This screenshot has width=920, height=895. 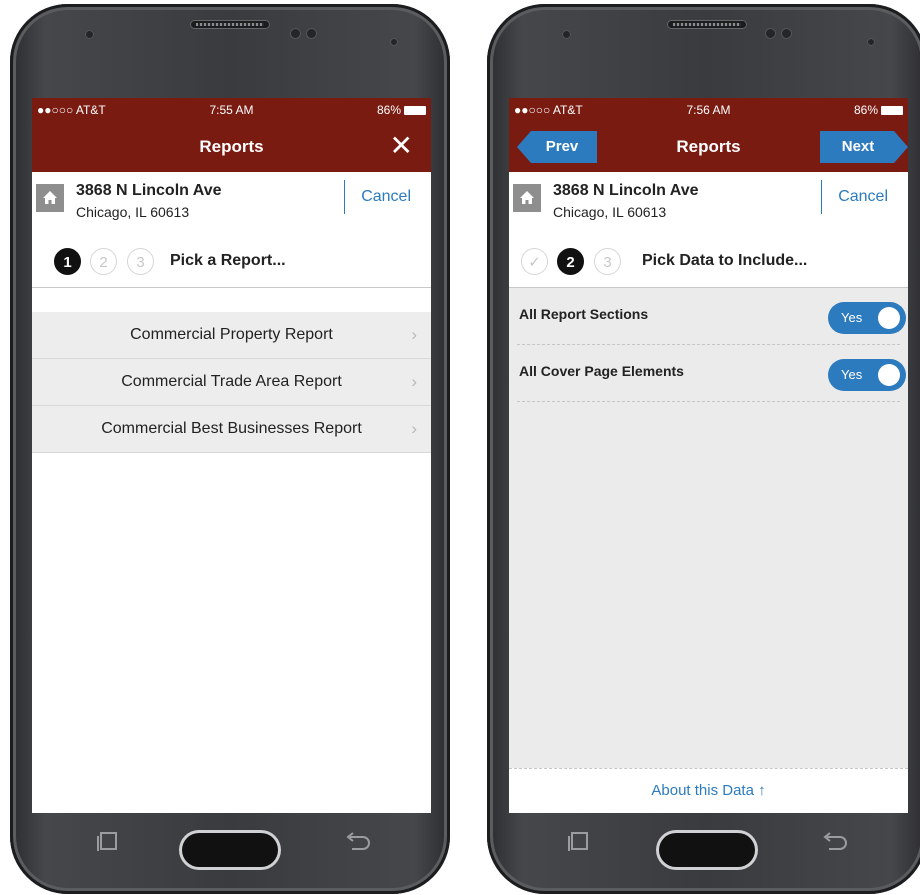 I want to click on next-button: Next, so click(x=864, y=147).